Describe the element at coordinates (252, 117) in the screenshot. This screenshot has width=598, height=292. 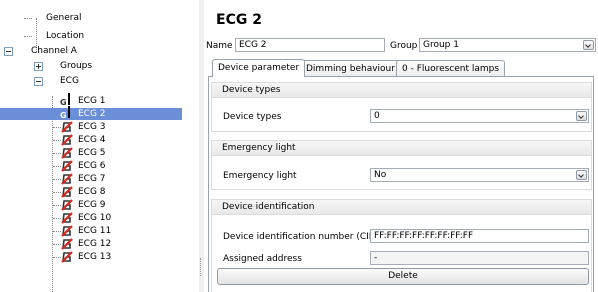
I see `device-types-label: Device types` at that location.